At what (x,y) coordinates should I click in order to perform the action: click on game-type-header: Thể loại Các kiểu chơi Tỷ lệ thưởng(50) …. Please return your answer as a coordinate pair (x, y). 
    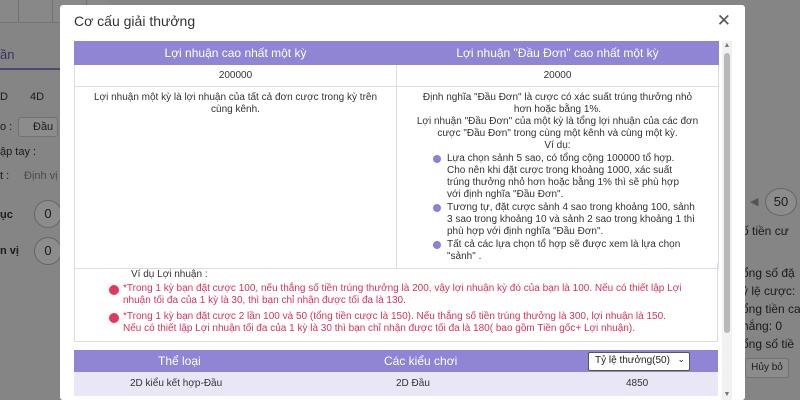
    Looking at the image, I should click on (396, 361).